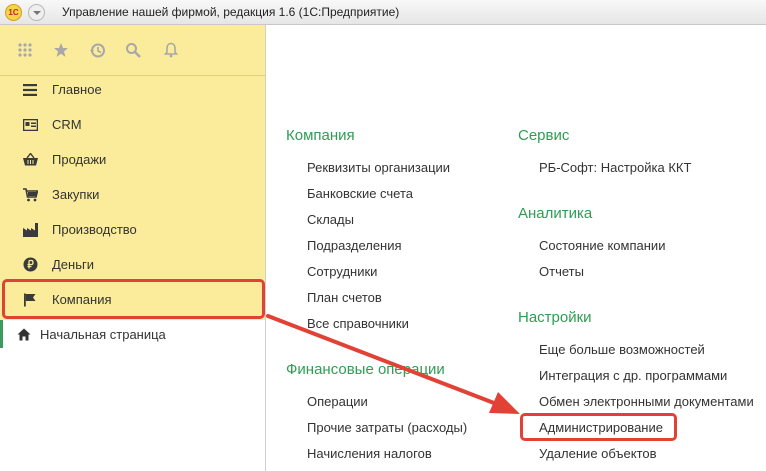 The width and height of the screenshot is (766, 471). I want to click on company-highlight-box, so click(133, 299).